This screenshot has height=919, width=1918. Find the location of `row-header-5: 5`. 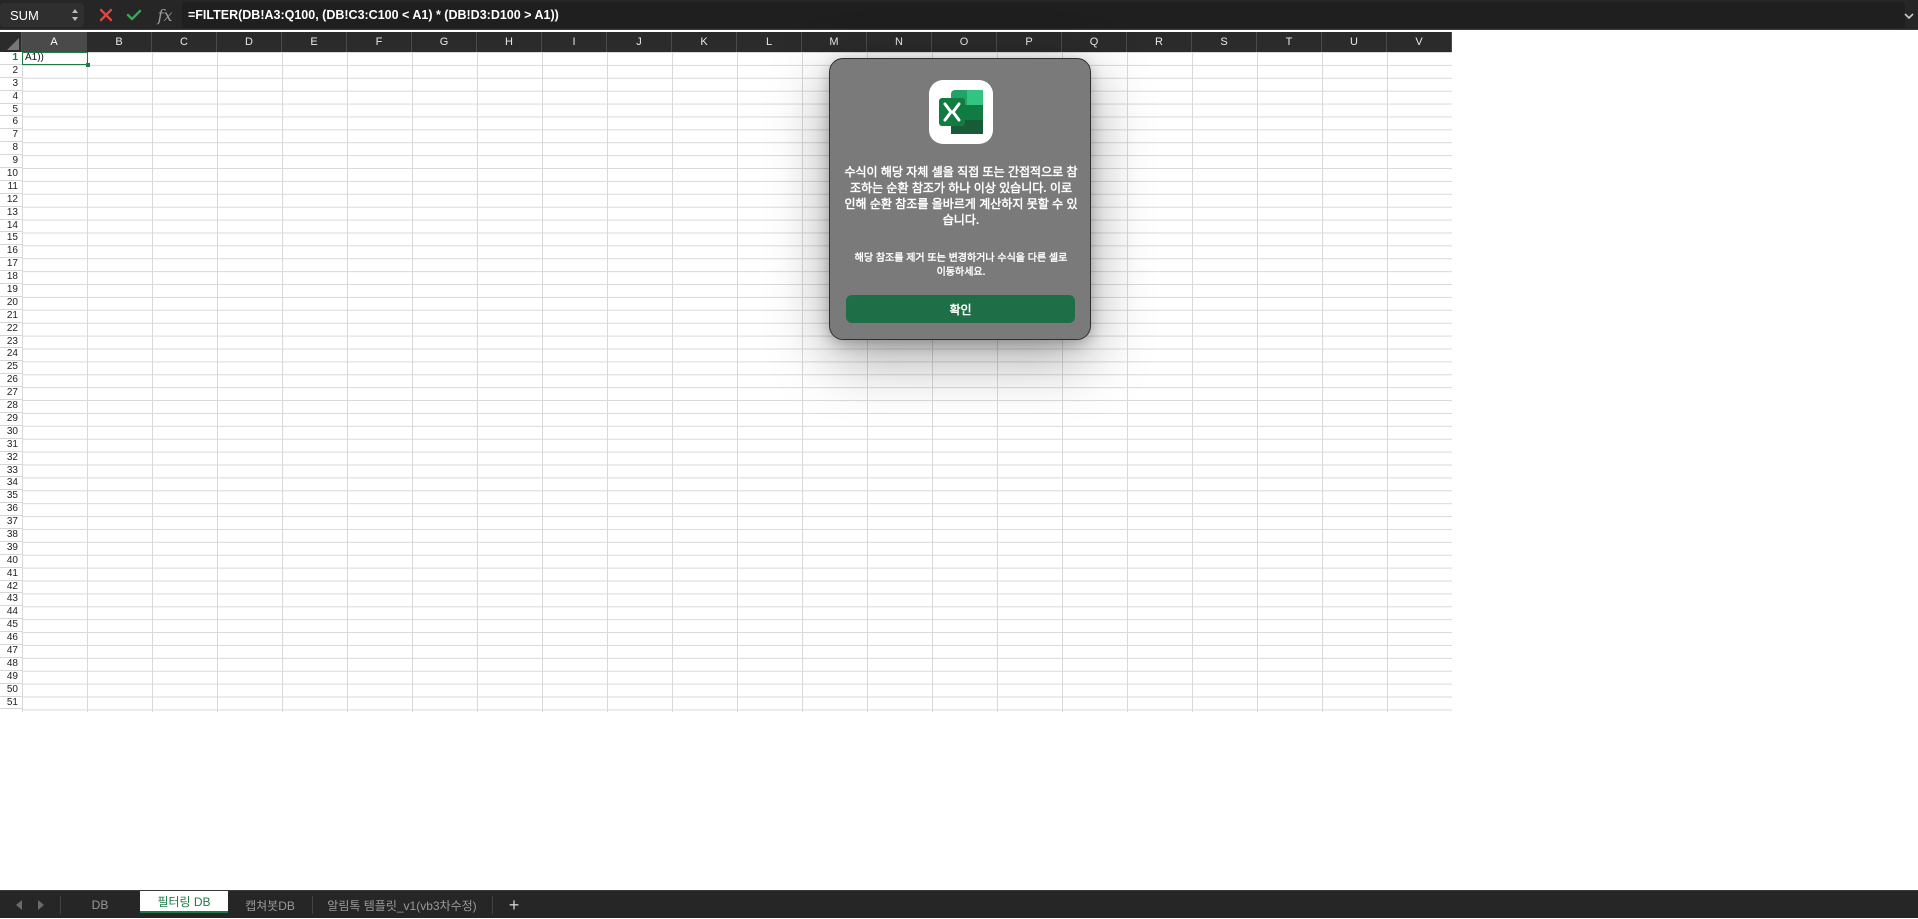

row-header-5: 5 is located at coordinates (11, 110).